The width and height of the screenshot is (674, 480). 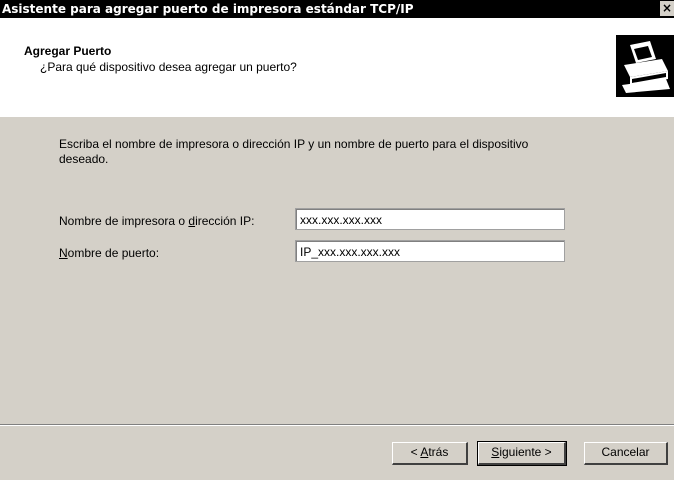 What do you see at coordinates (337, 425) in the screenshot?
I see `button-separator` at bounding box center [337, 425].